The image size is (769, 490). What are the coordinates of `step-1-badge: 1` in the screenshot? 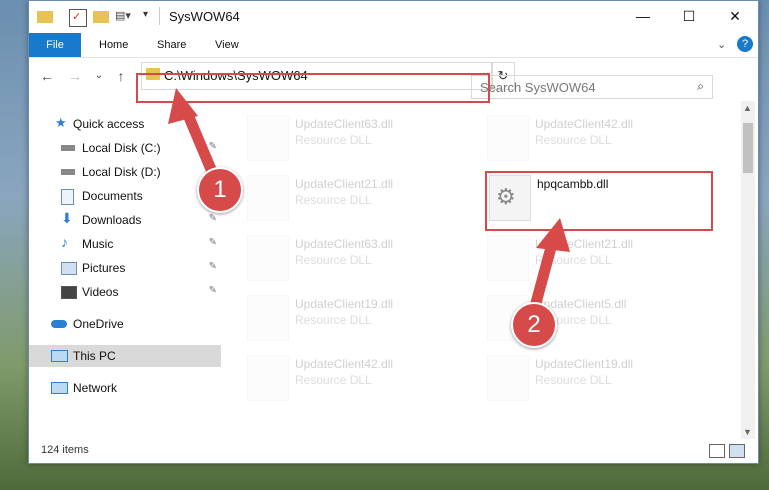 It's located at (220, 190).